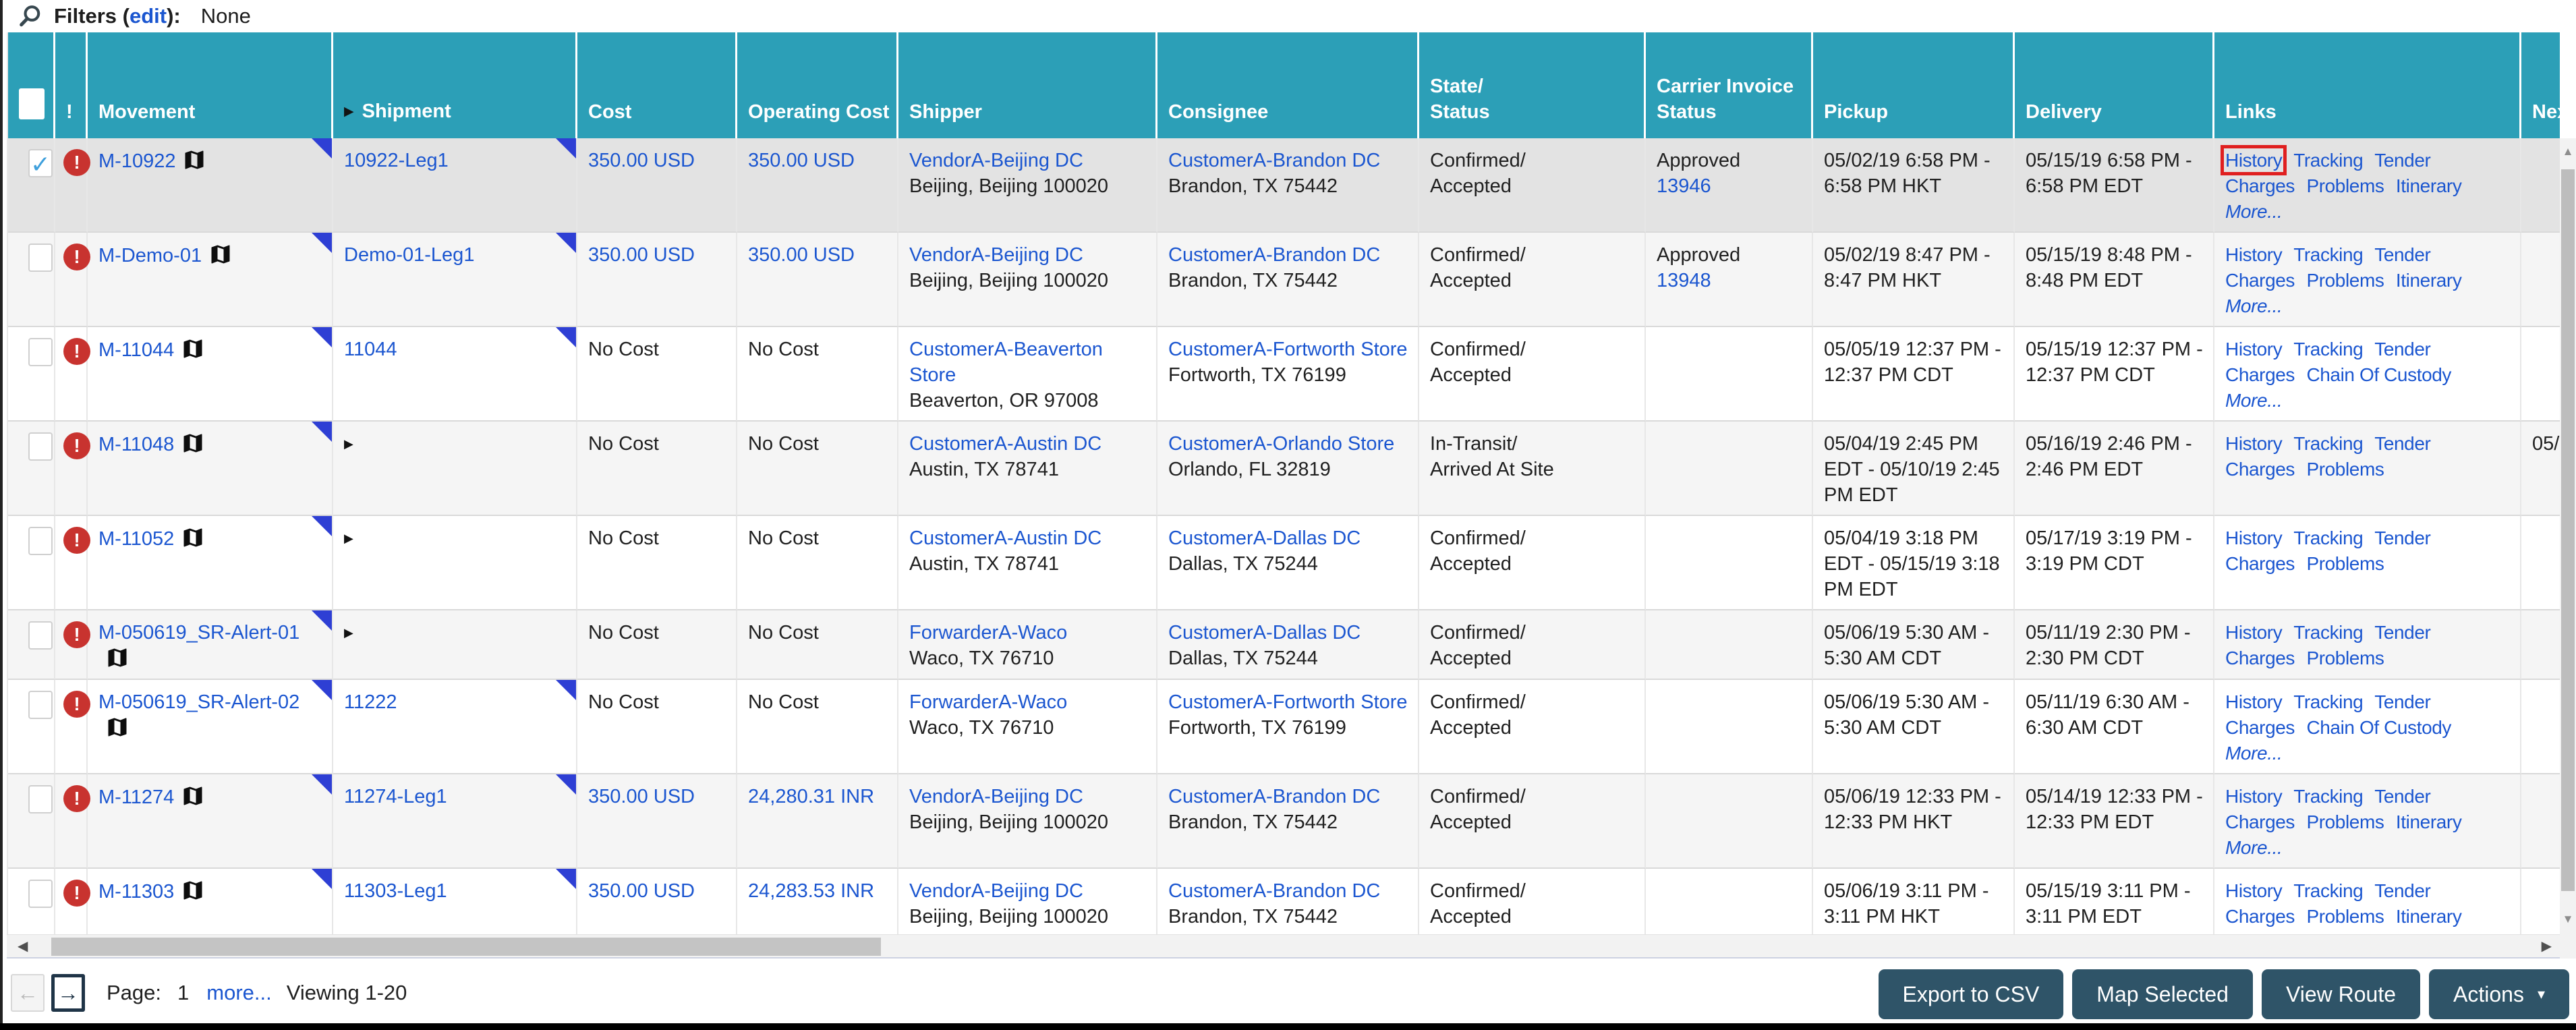 The image size is (2576, 1030). I want to click on next-page-button: →, so click(68, 993).